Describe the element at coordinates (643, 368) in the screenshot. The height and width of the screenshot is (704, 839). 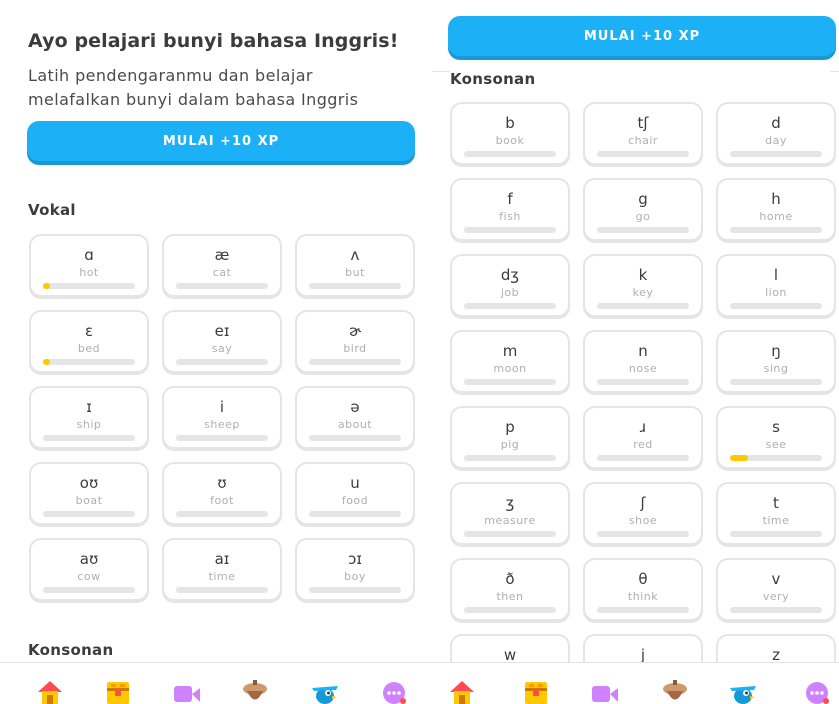
I see `example-word: nose` at that location.